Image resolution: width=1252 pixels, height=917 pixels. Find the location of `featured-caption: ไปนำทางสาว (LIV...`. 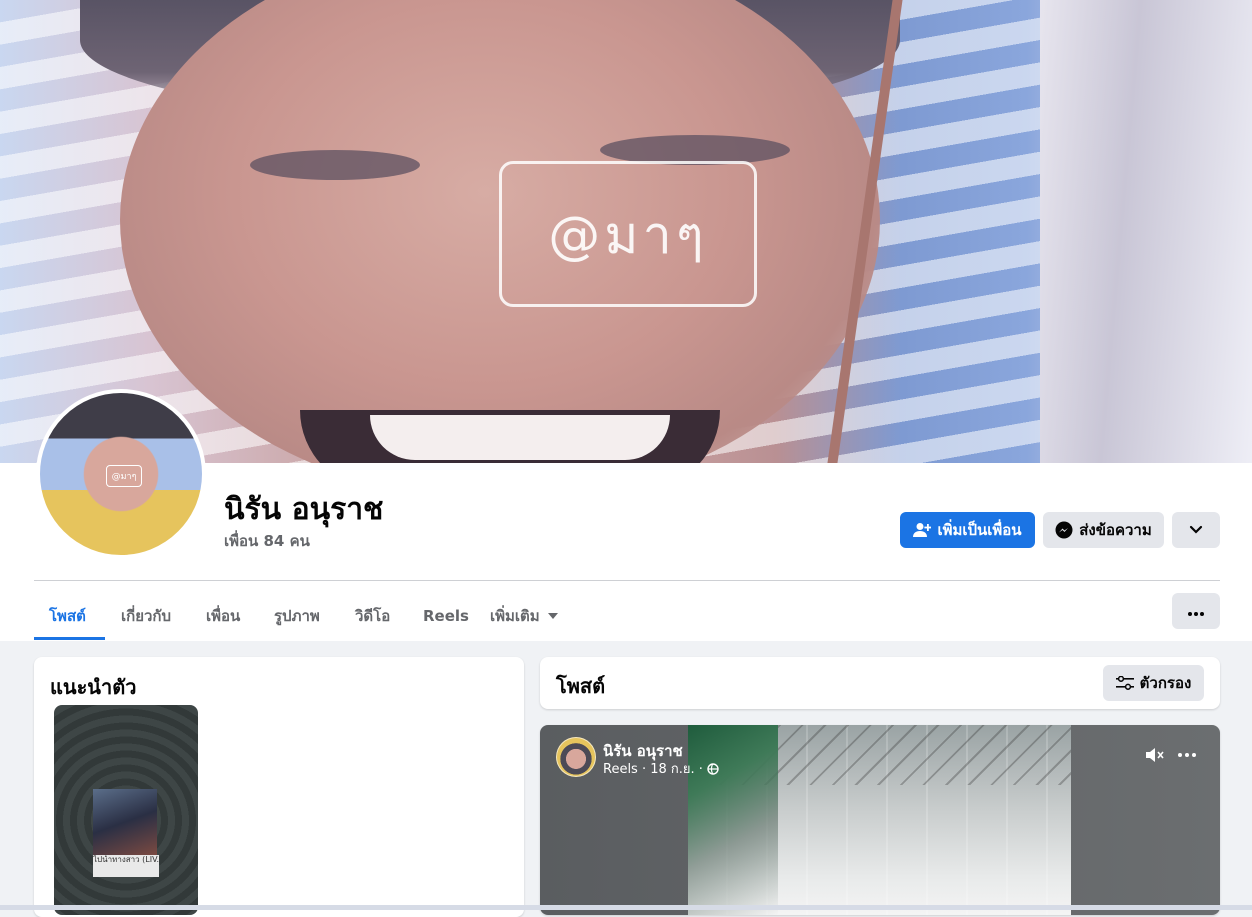

featured-caption: ไปนำทางสาว (LIV... is located at coordinates (126, 866).